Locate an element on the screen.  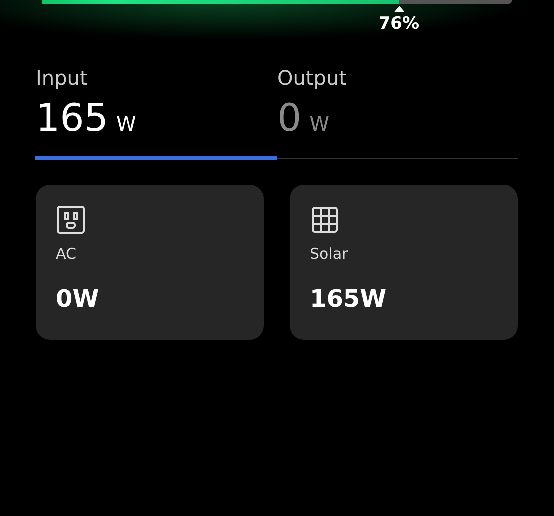
source-label: AC is located at coordinates (66, 254).